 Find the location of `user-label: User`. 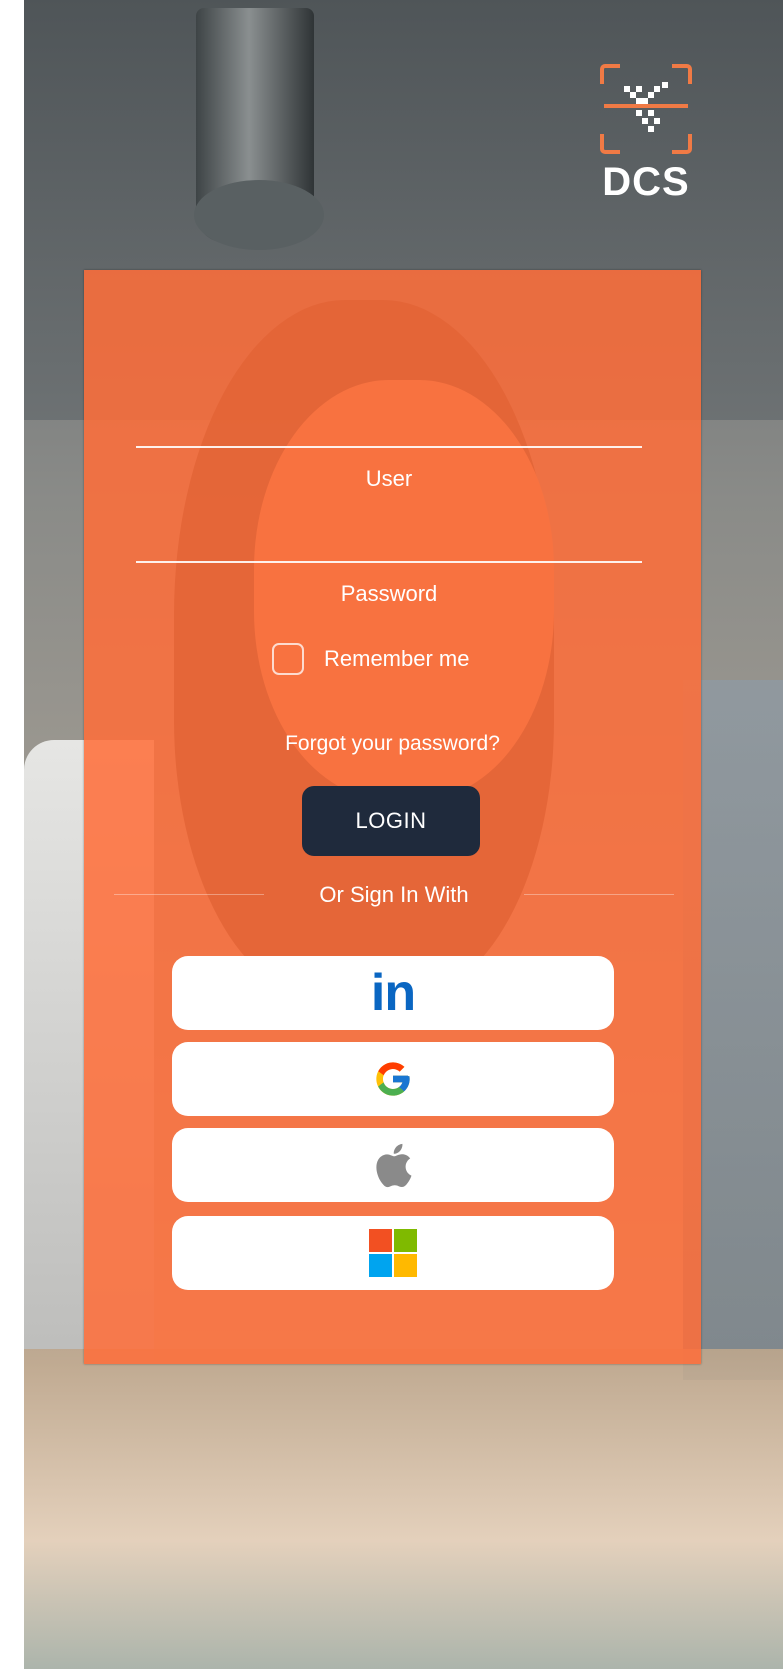

user-label: User is located at coordinates (389, 478).